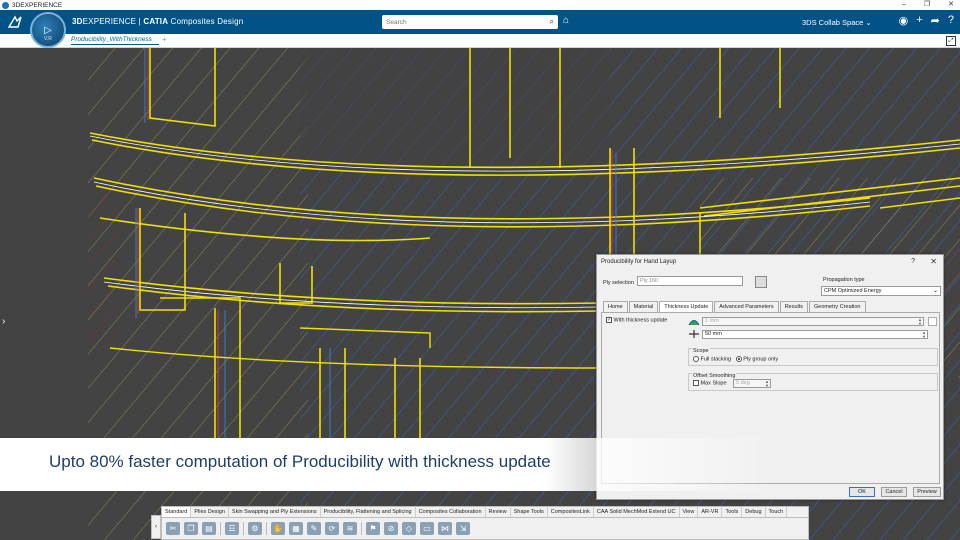 Image resolution: width=960 pixels, height=540 pixels. I want to click on maximize-button: ❐, so click(927, 5).